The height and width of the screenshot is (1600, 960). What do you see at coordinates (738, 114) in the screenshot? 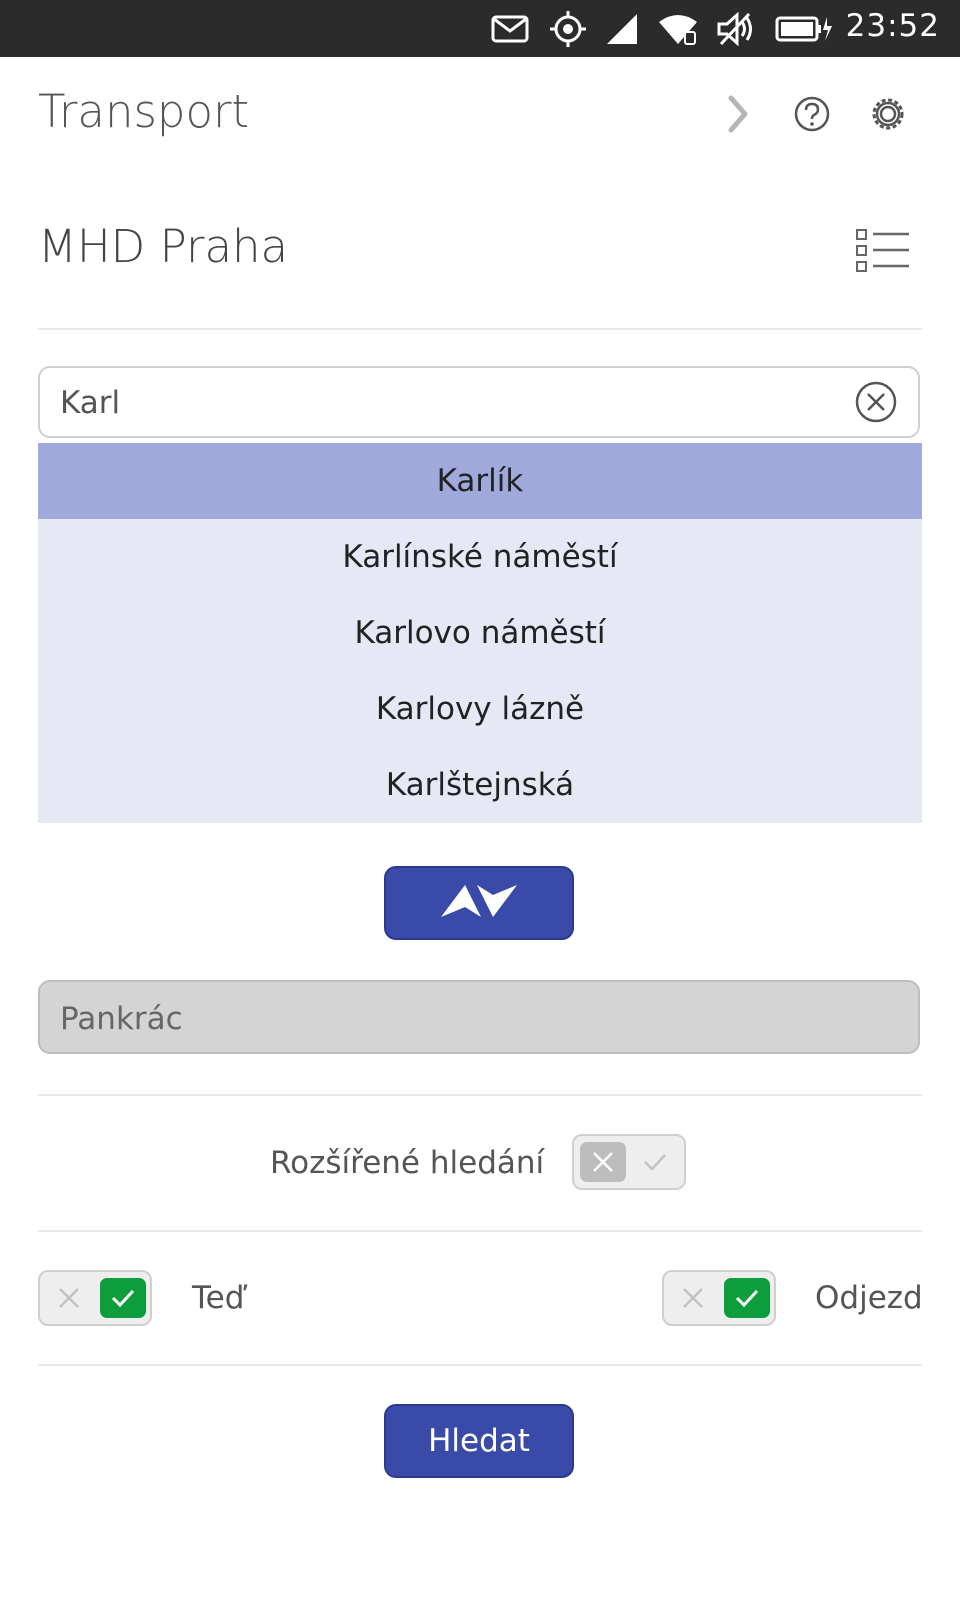
I see `chevron-right-icon` at bounding box center [738, 114].